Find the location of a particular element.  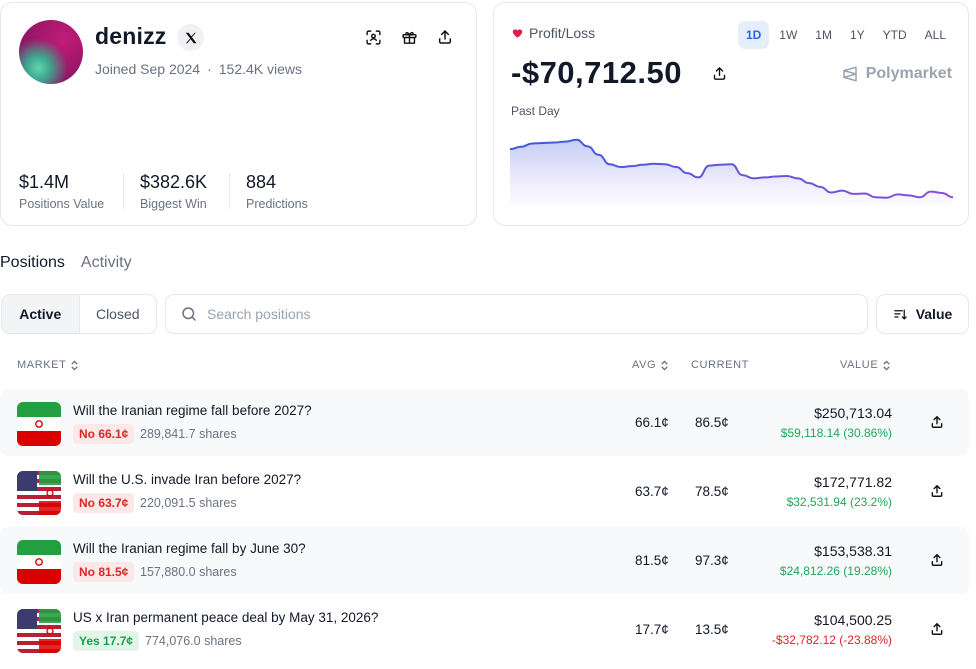

gift-icon is located at coordinates (409, 37).